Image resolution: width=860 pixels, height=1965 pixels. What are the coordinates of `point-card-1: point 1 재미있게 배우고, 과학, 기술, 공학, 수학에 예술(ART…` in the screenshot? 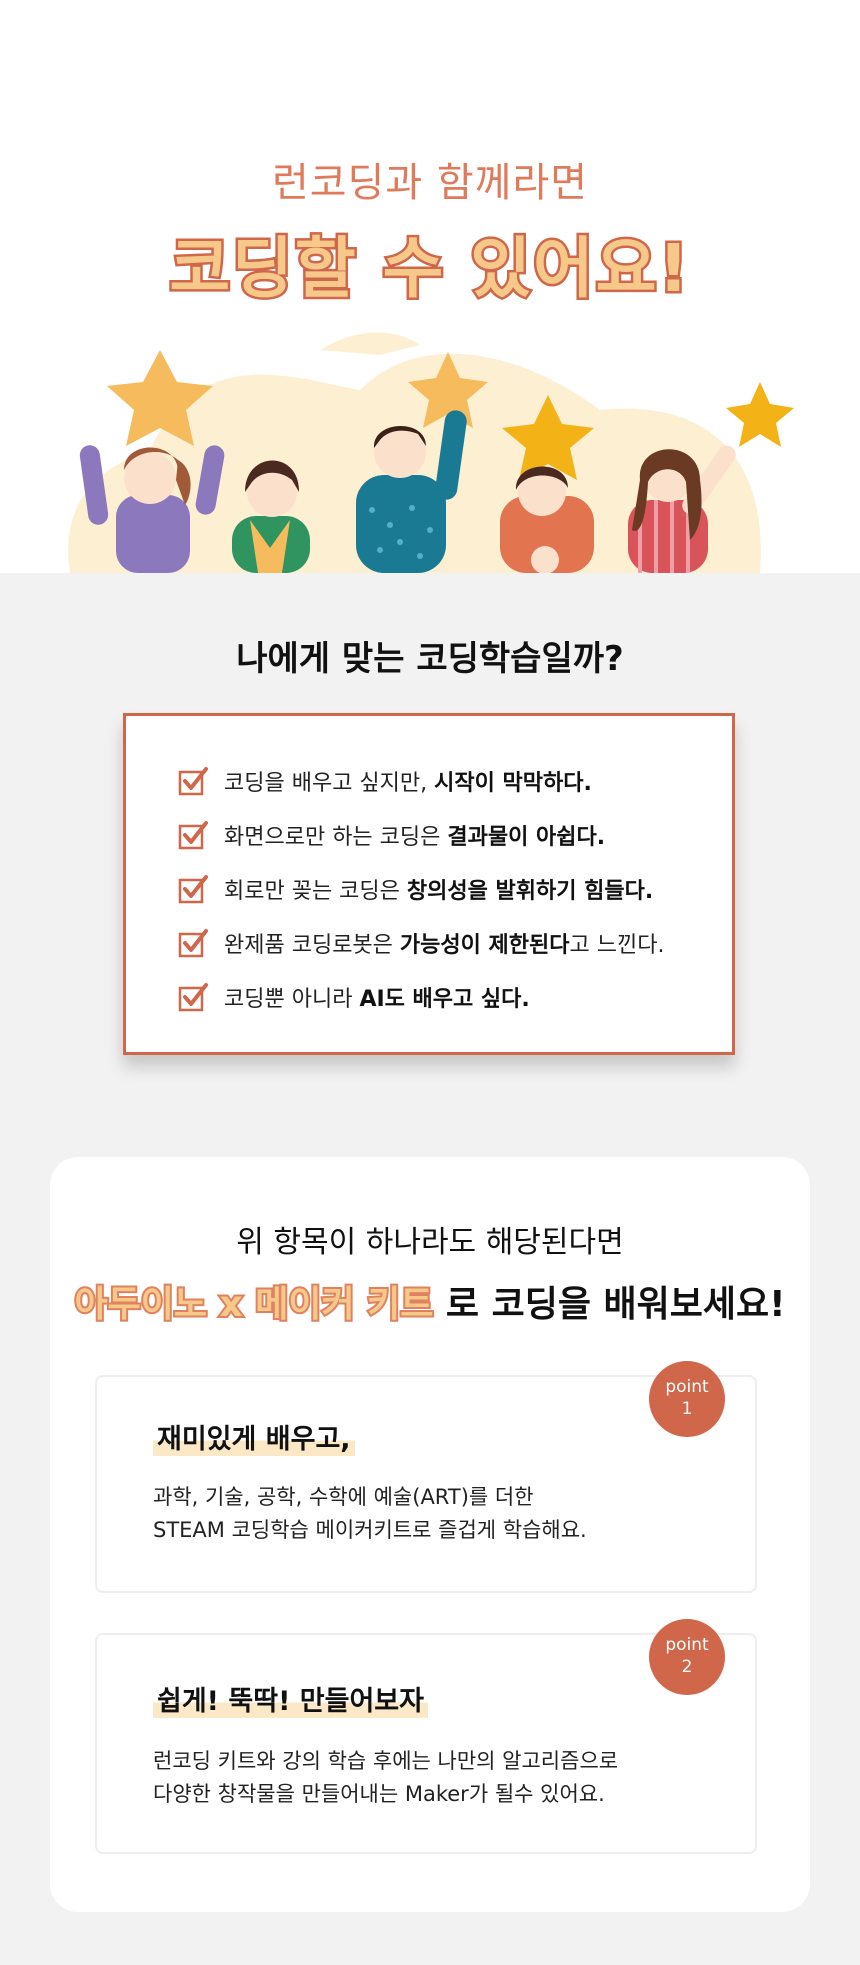 It's located at (426, 1477).